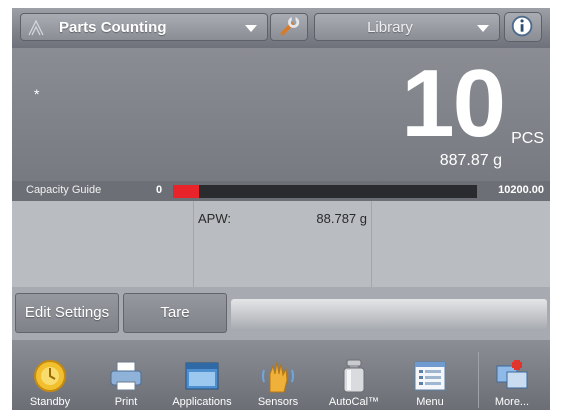 This screenshot has height=410, width=561. I want to click on info-button, so click(523, 27).